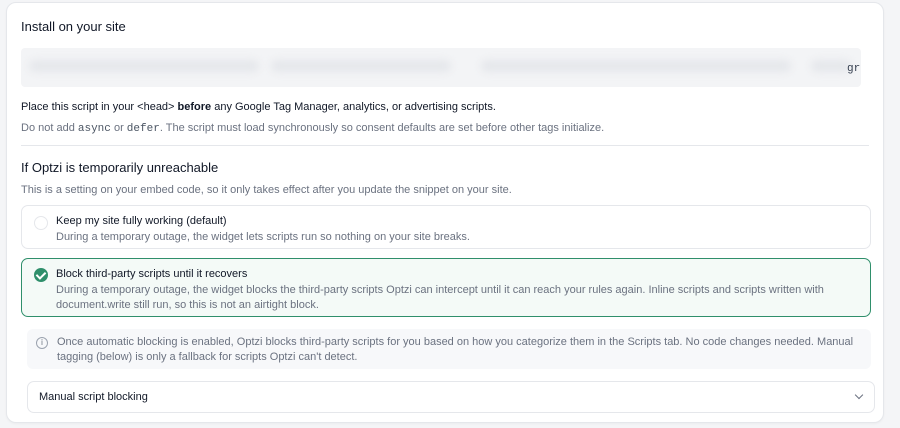 This screenshot has height=428, width=900. I want to click on info-icon: i, so click(42, 343).